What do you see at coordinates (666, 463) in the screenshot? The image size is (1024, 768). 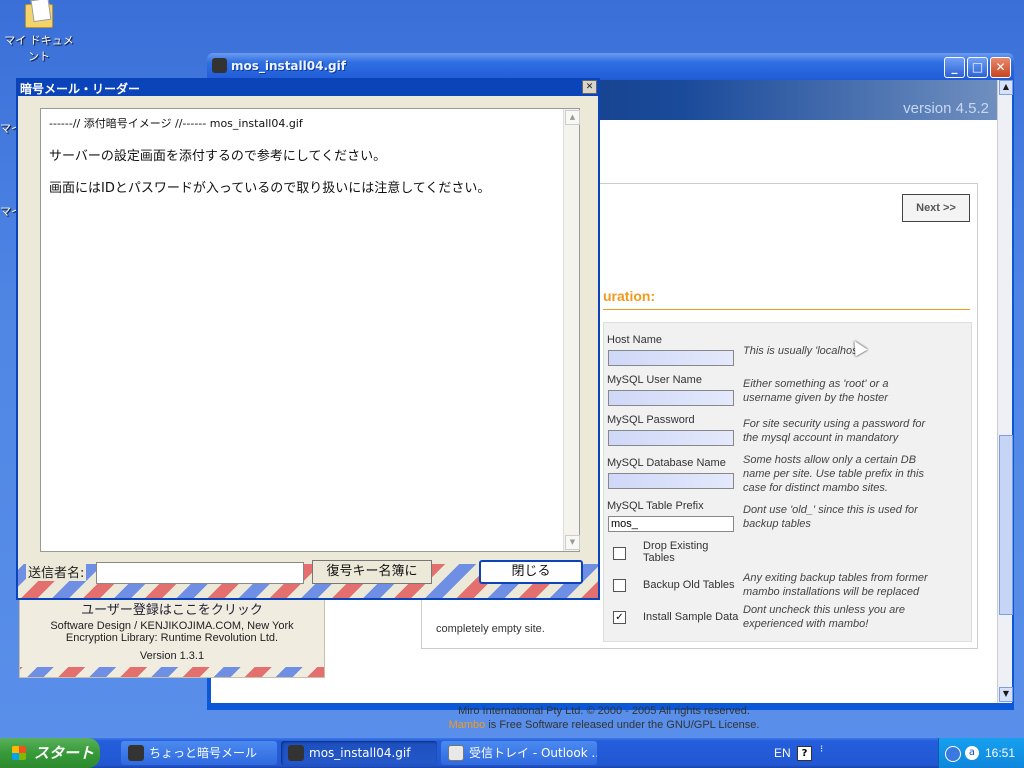 I see `mysql-db-name-label: MySQL Database Name` at bounding box center [666, 463].